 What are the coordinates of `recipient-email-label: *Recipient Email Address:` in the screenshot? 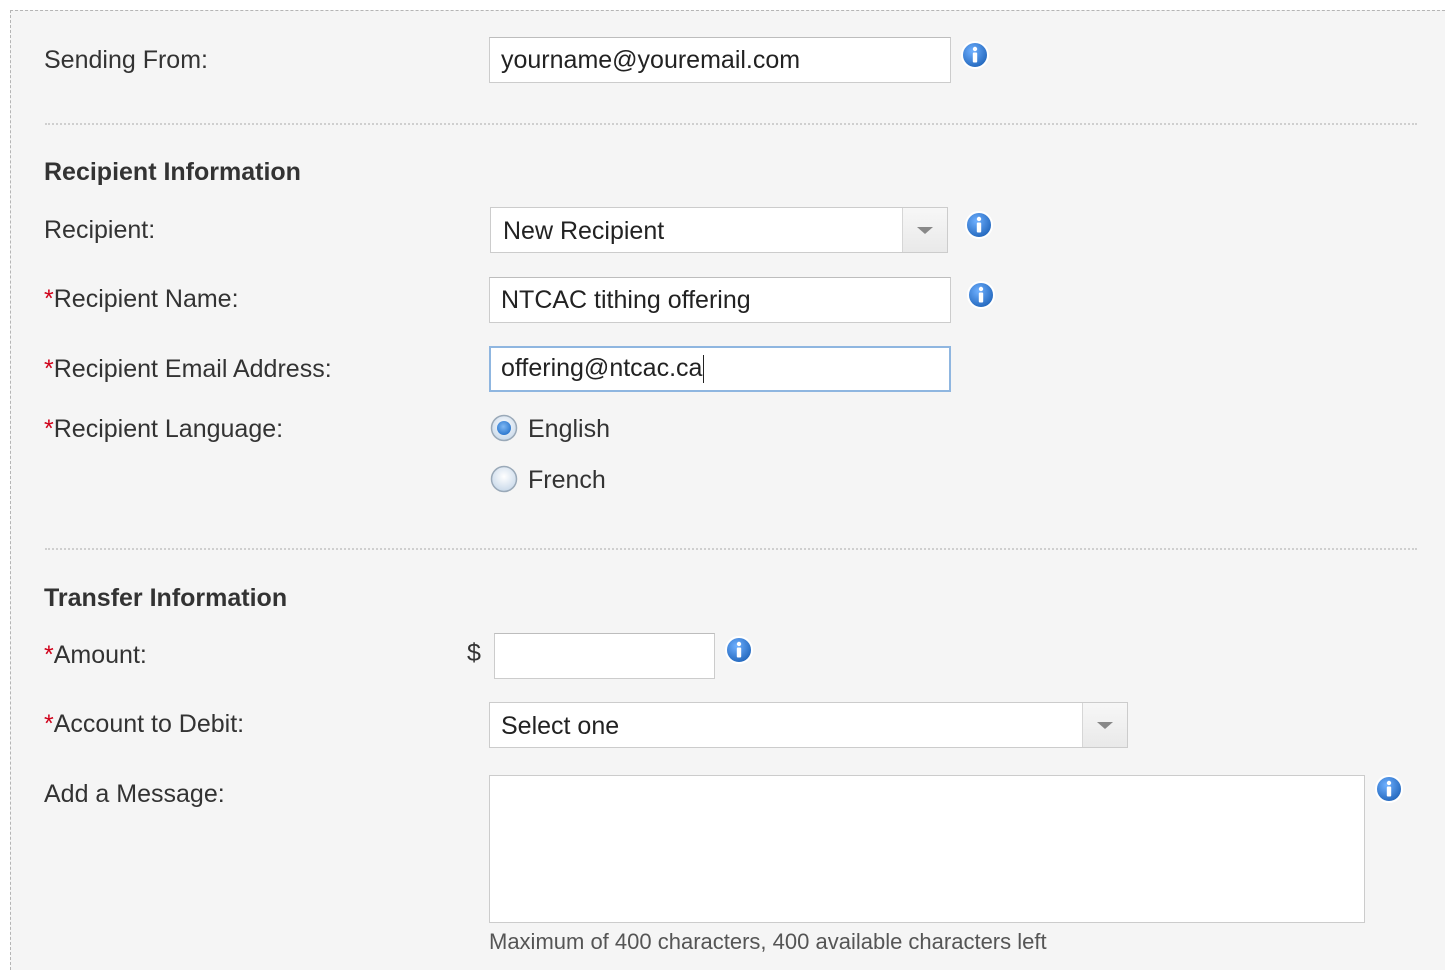 It's located at (188, 369).